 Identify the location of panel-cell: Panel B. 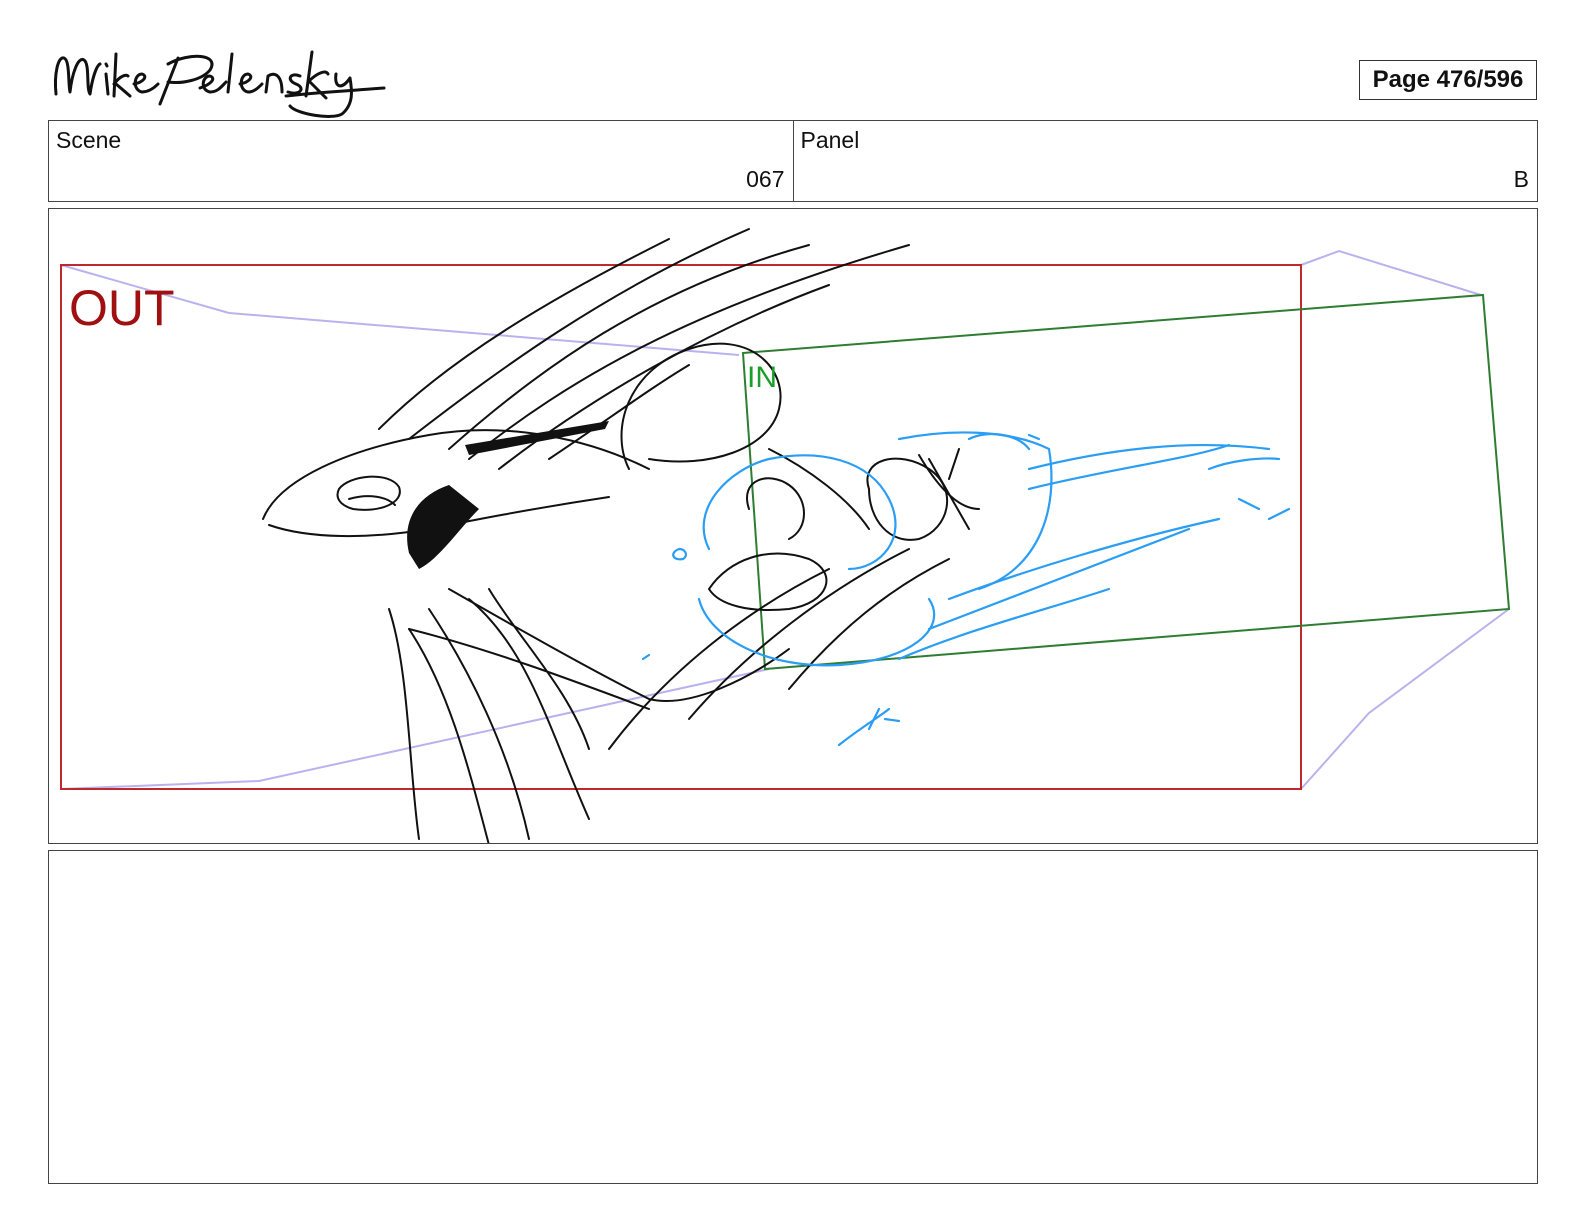
(1165, 161).